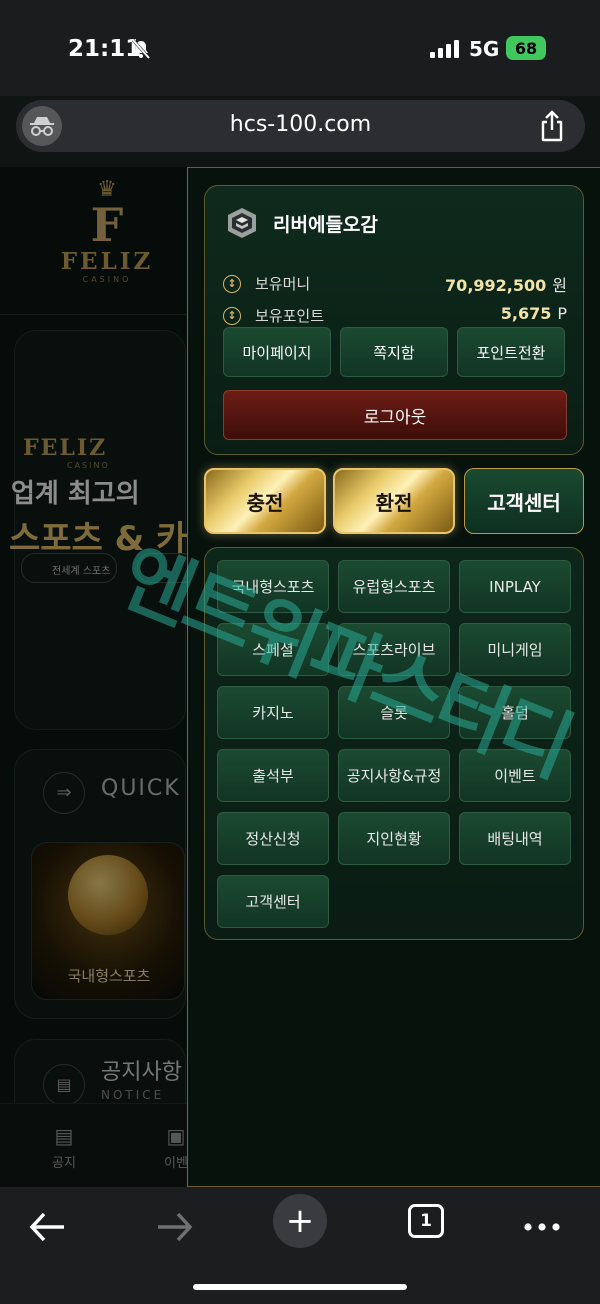 The width and height of the screenshot is (600, 1304). Describe the element at coordinates (273, 586) in the screenshot. I see `menu-domestic-sports: 국내형스포츠` at that location.